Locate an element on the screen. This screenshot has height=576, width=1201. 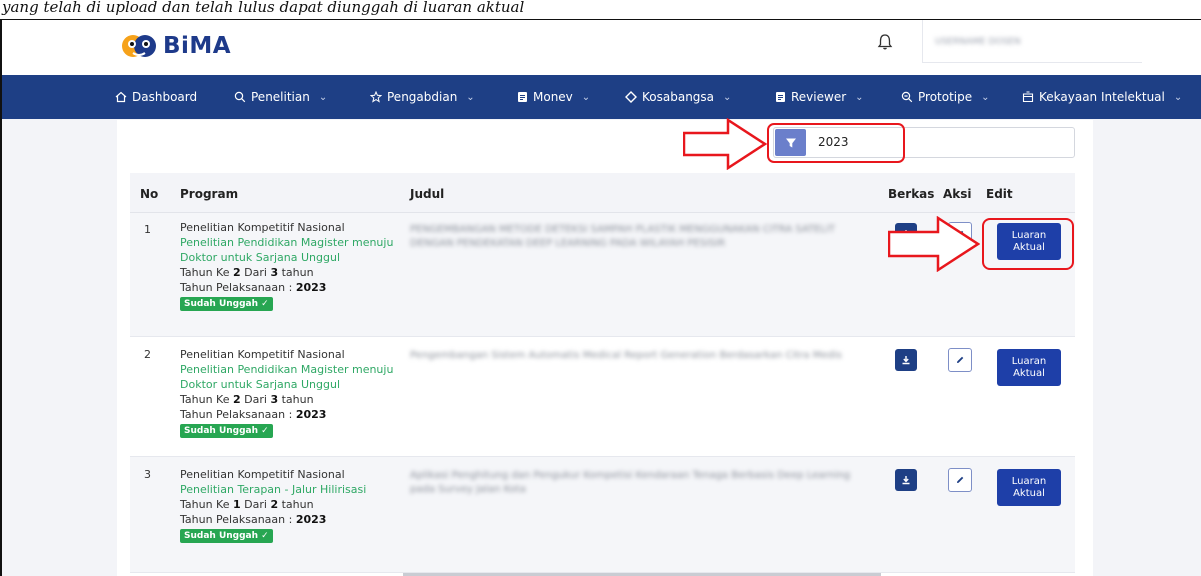
box-icon is located at coordinates (1028, 97).